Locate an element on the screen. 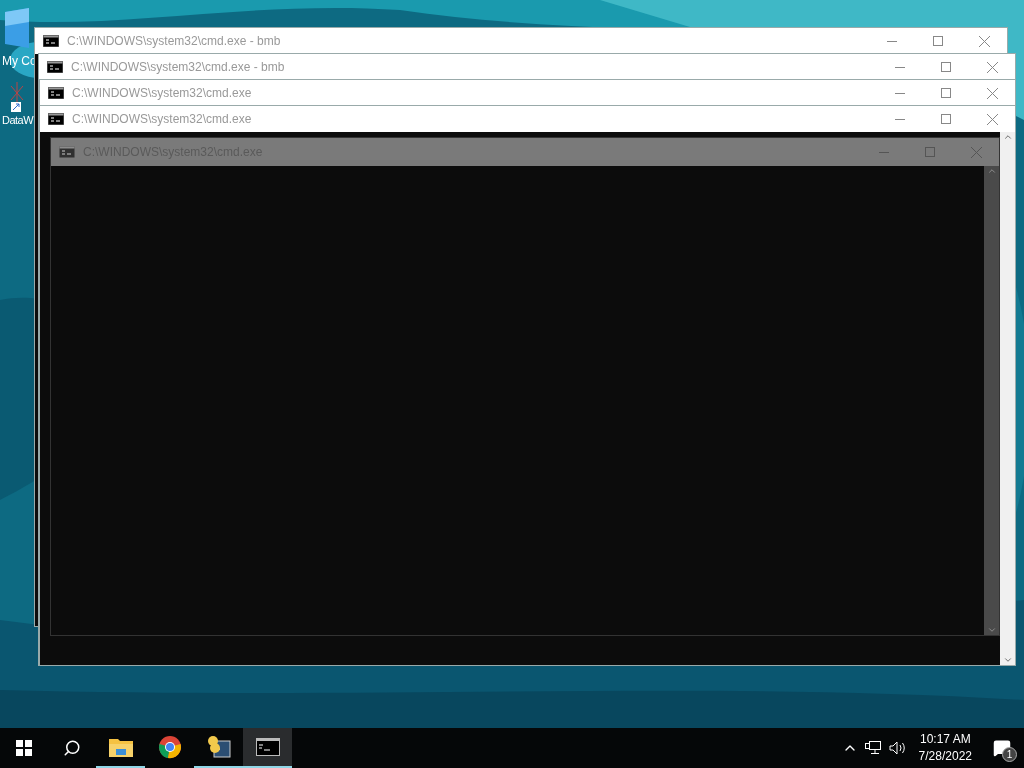  speaker-icon is located at coordinates (897, 748).